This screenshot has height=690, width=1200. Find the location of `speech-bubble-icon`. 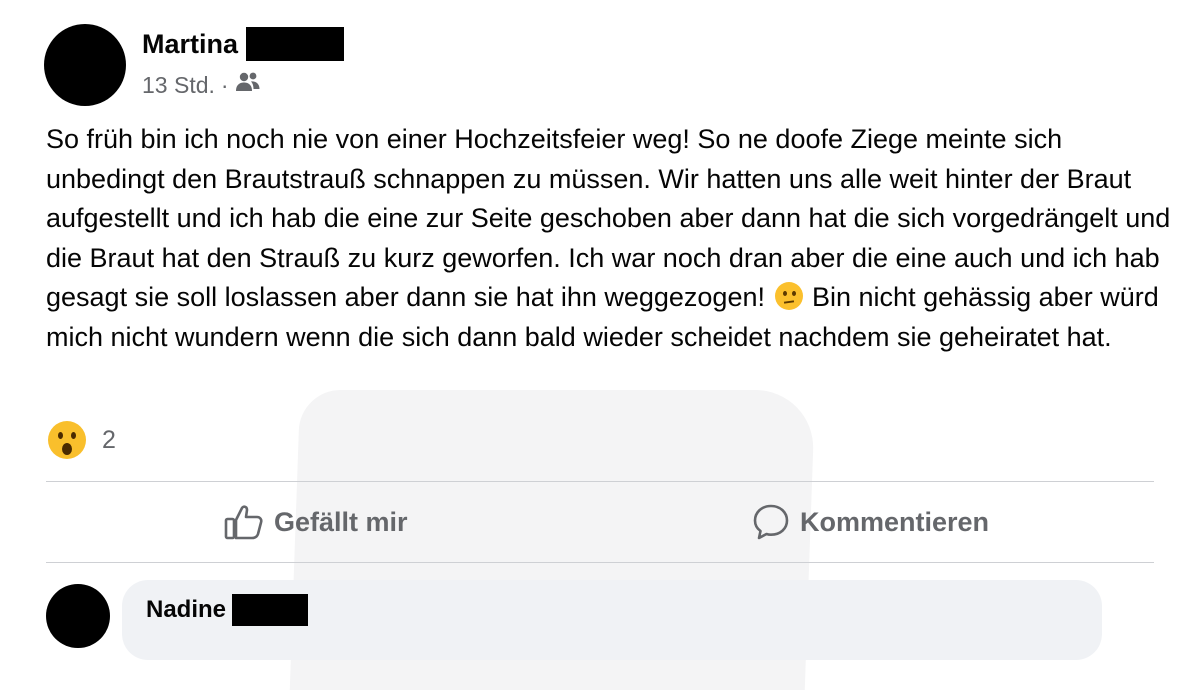

speech-bubble-icon is located at coordinates (771, 522).